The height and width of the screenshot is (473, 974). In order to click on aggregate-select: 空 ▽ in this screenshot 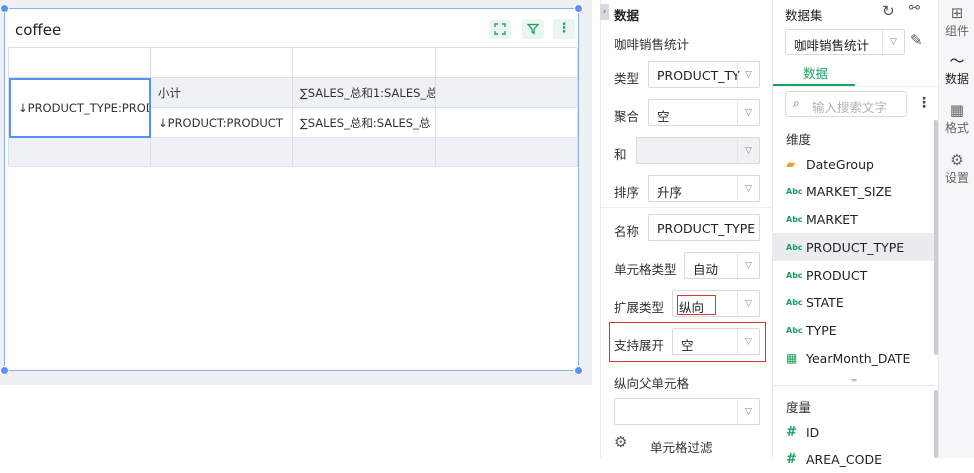, I will do `click(704, 112)`.